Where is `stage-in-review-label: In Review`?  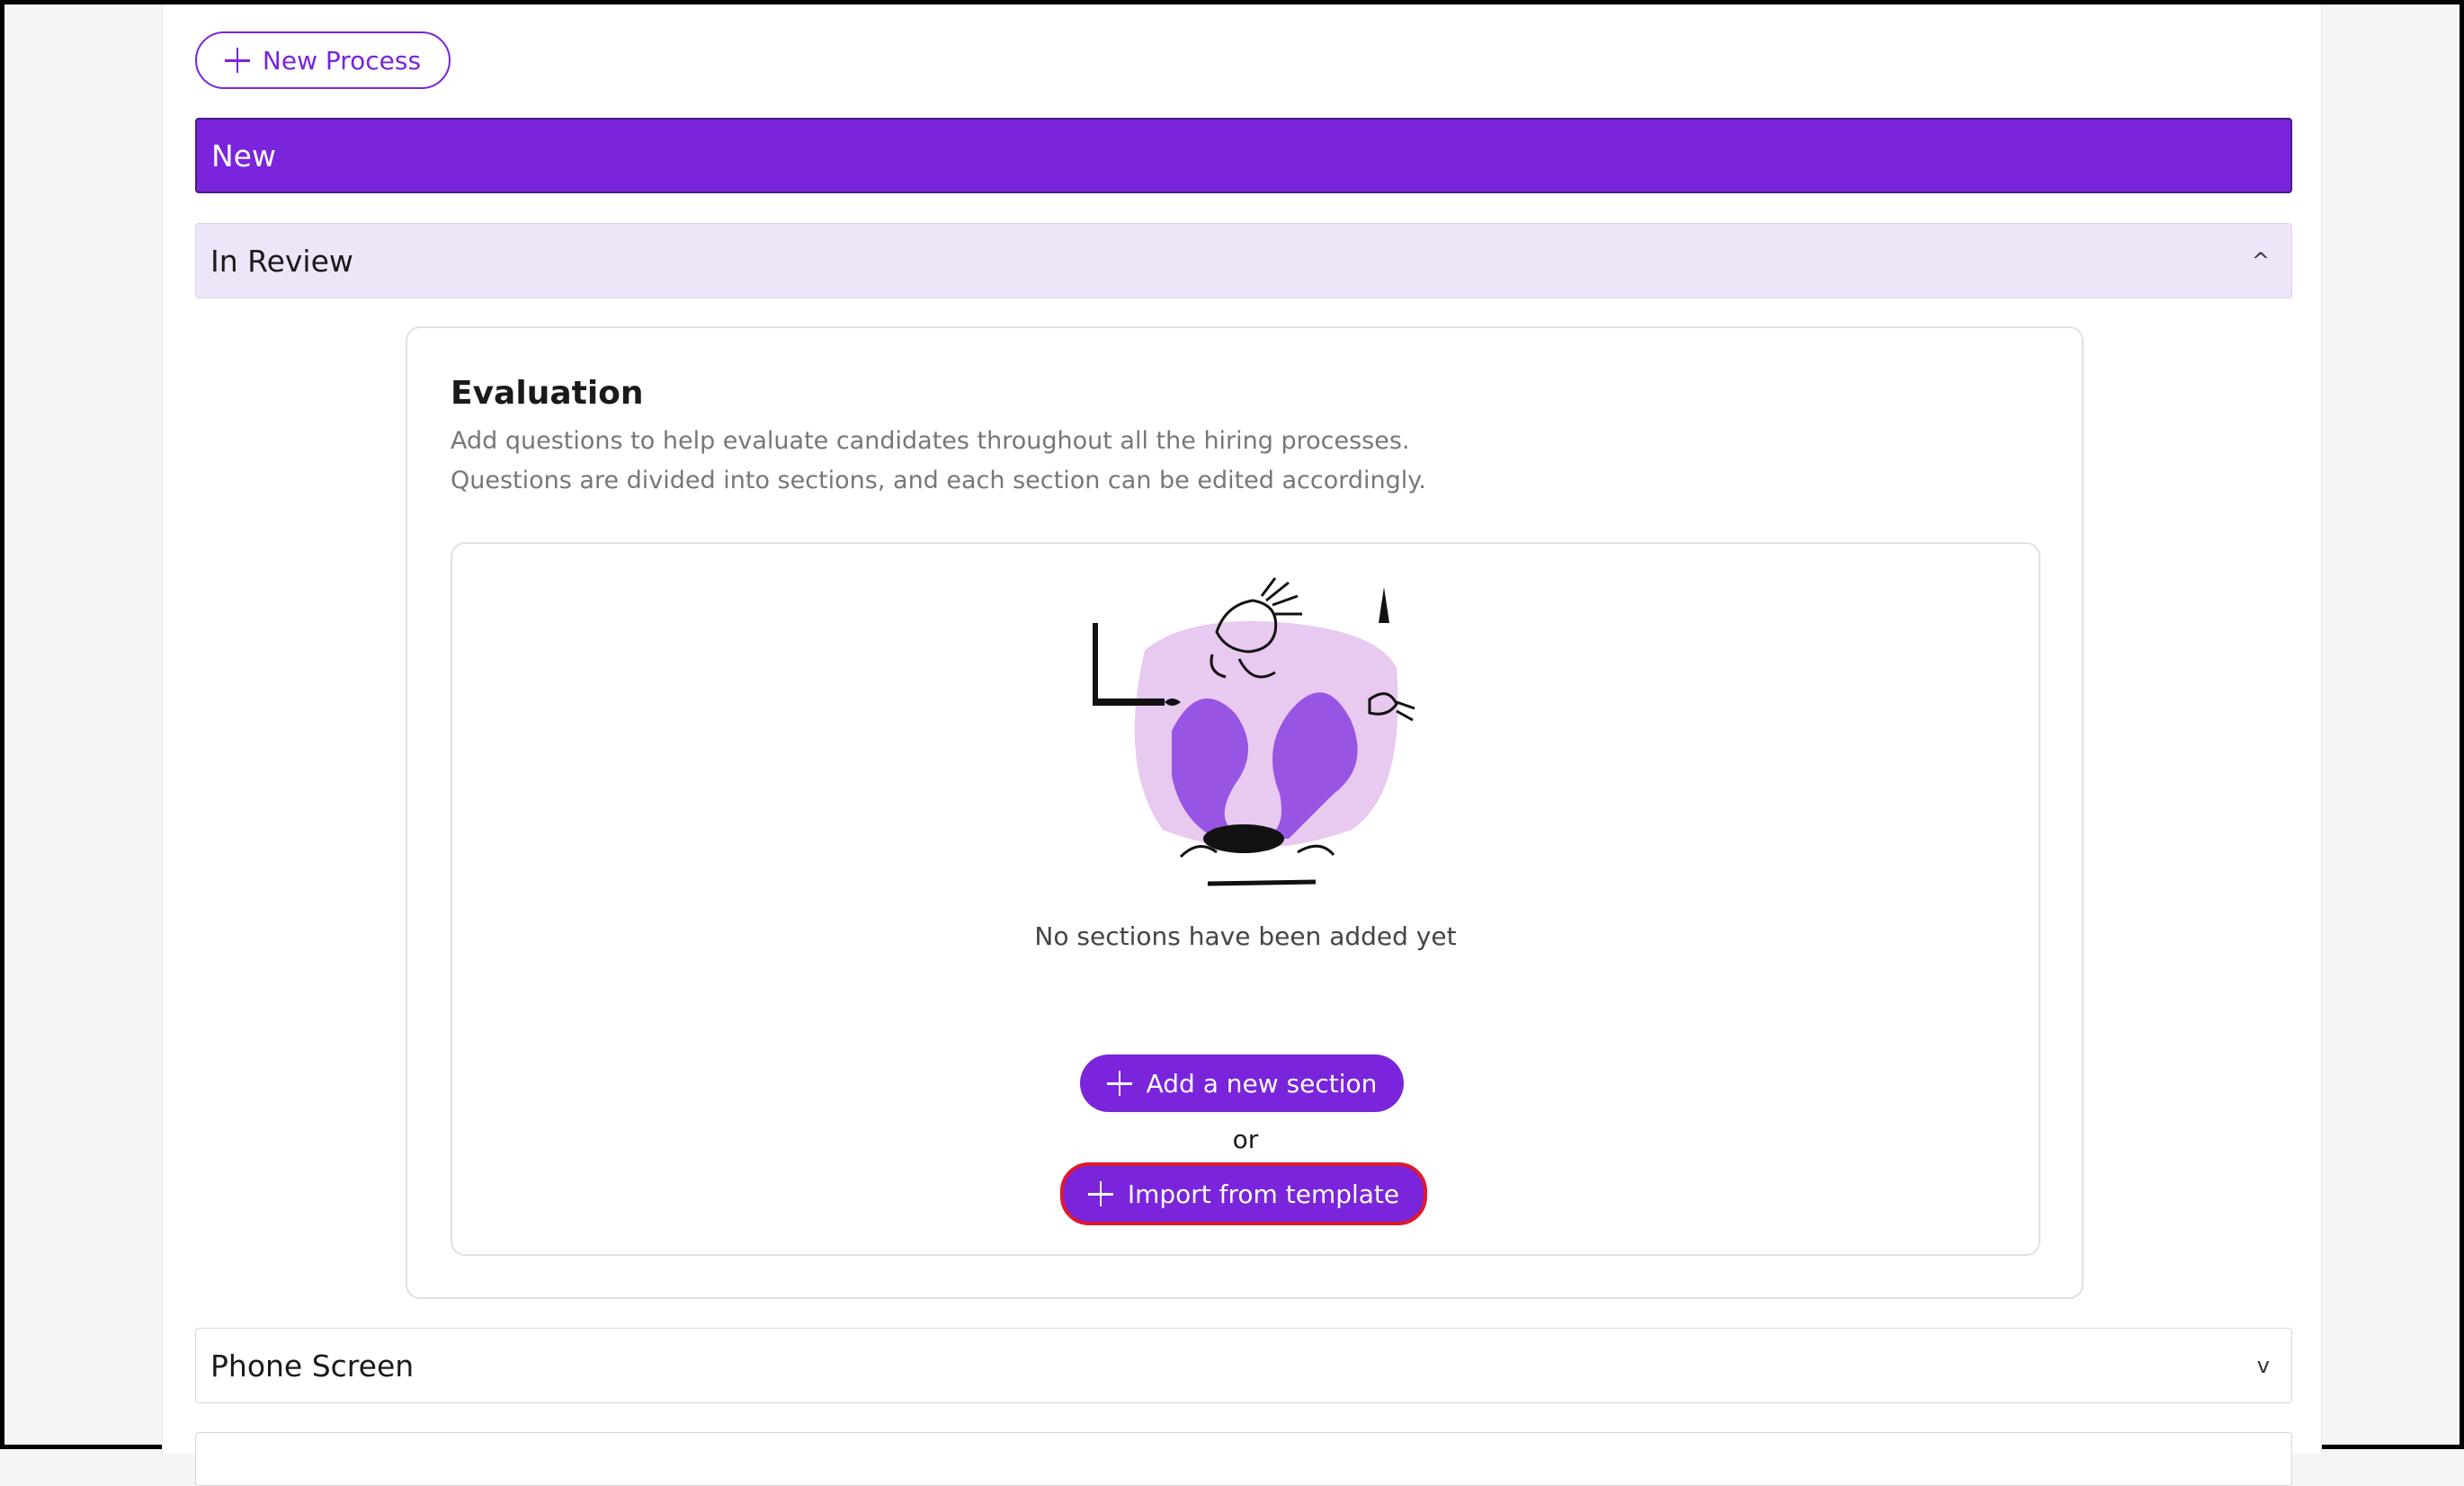
stage-in-review-label: In Review is located at coordinates (281, 261).